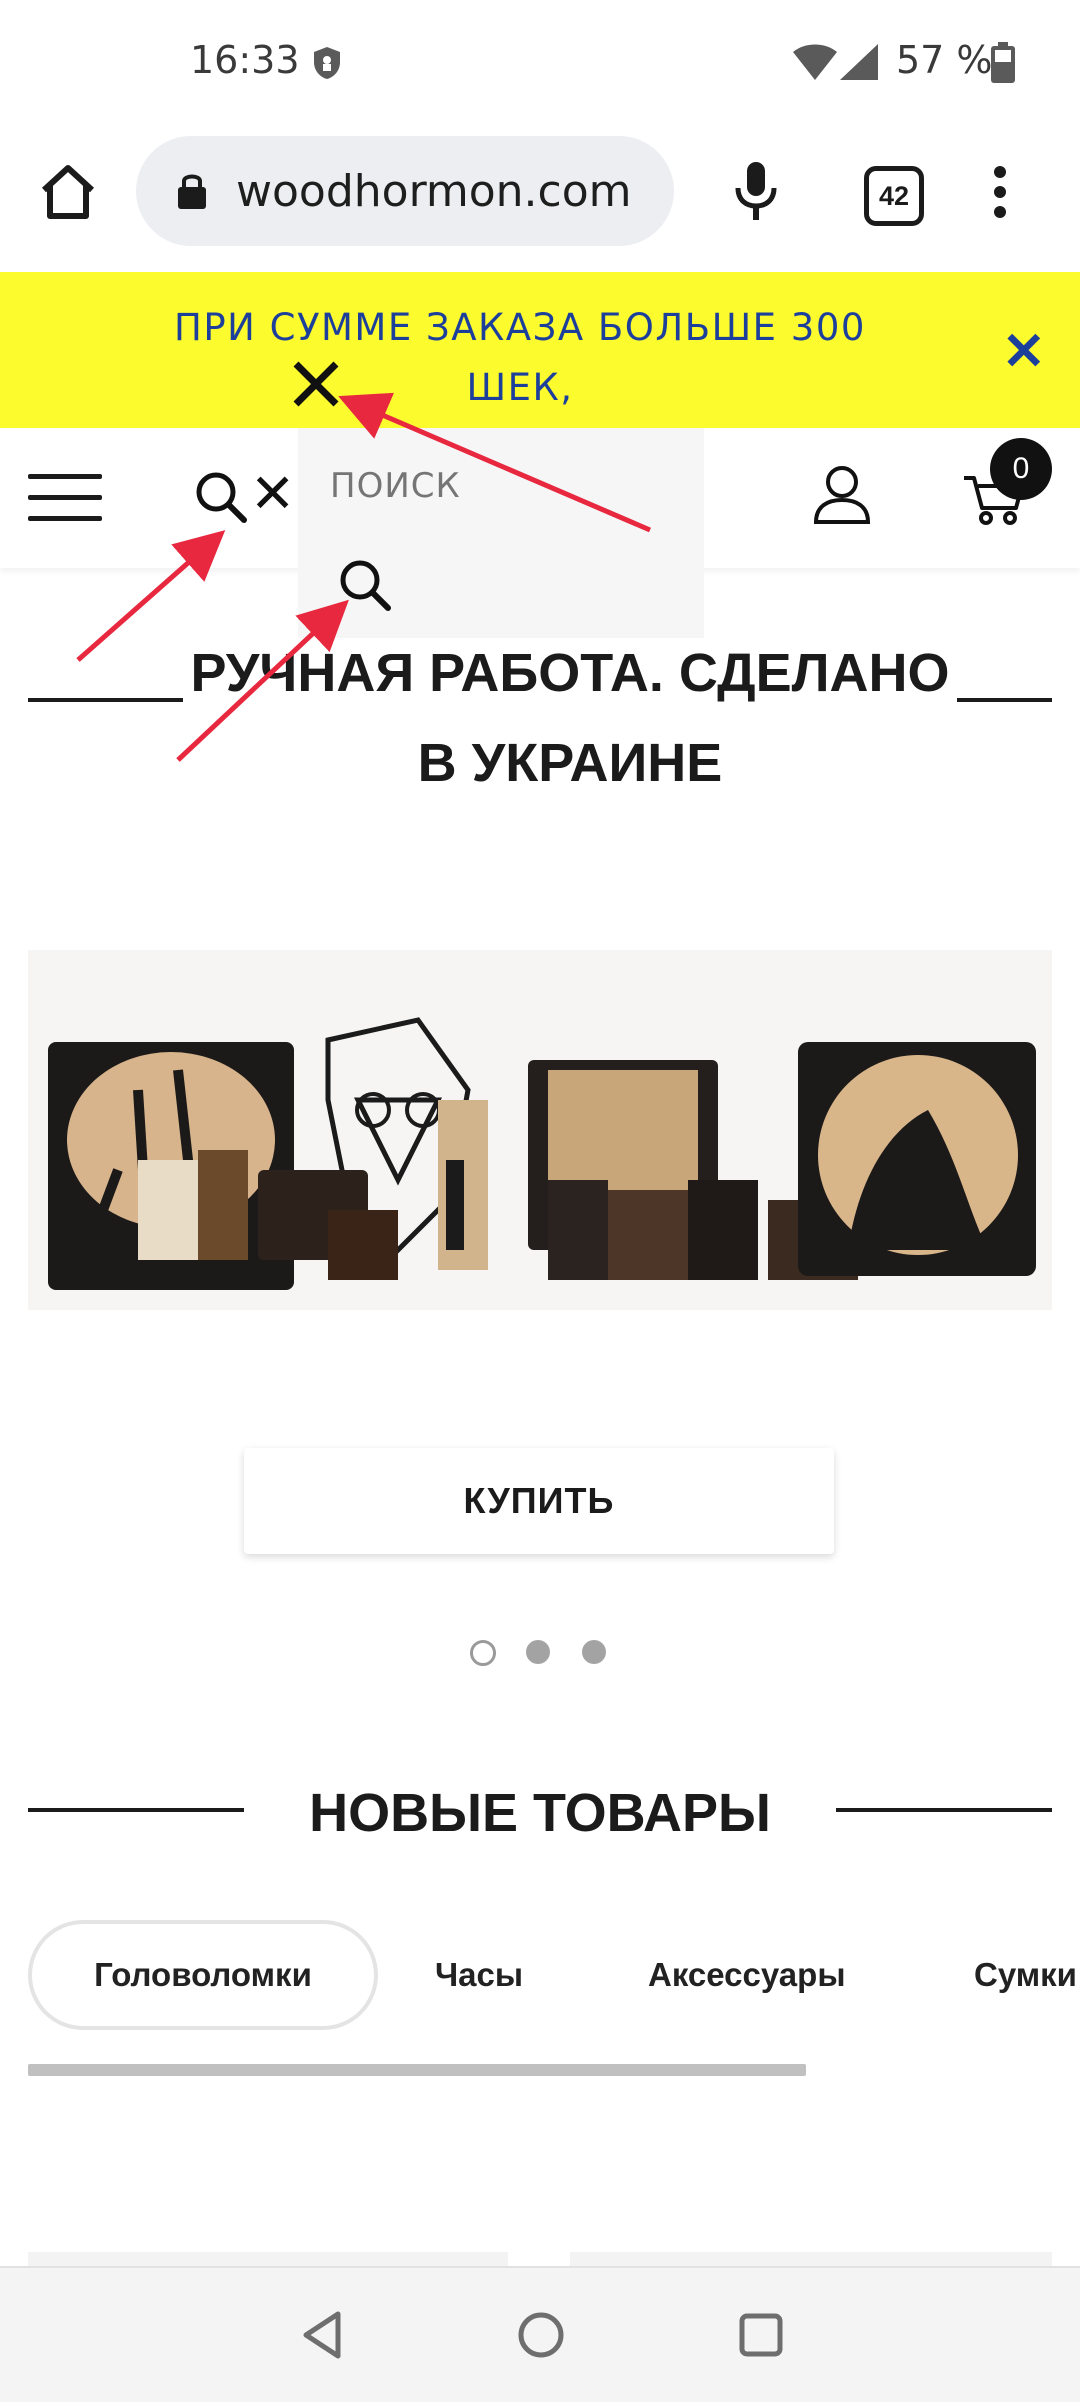  I want to click on home-icon, so click(68, 192).